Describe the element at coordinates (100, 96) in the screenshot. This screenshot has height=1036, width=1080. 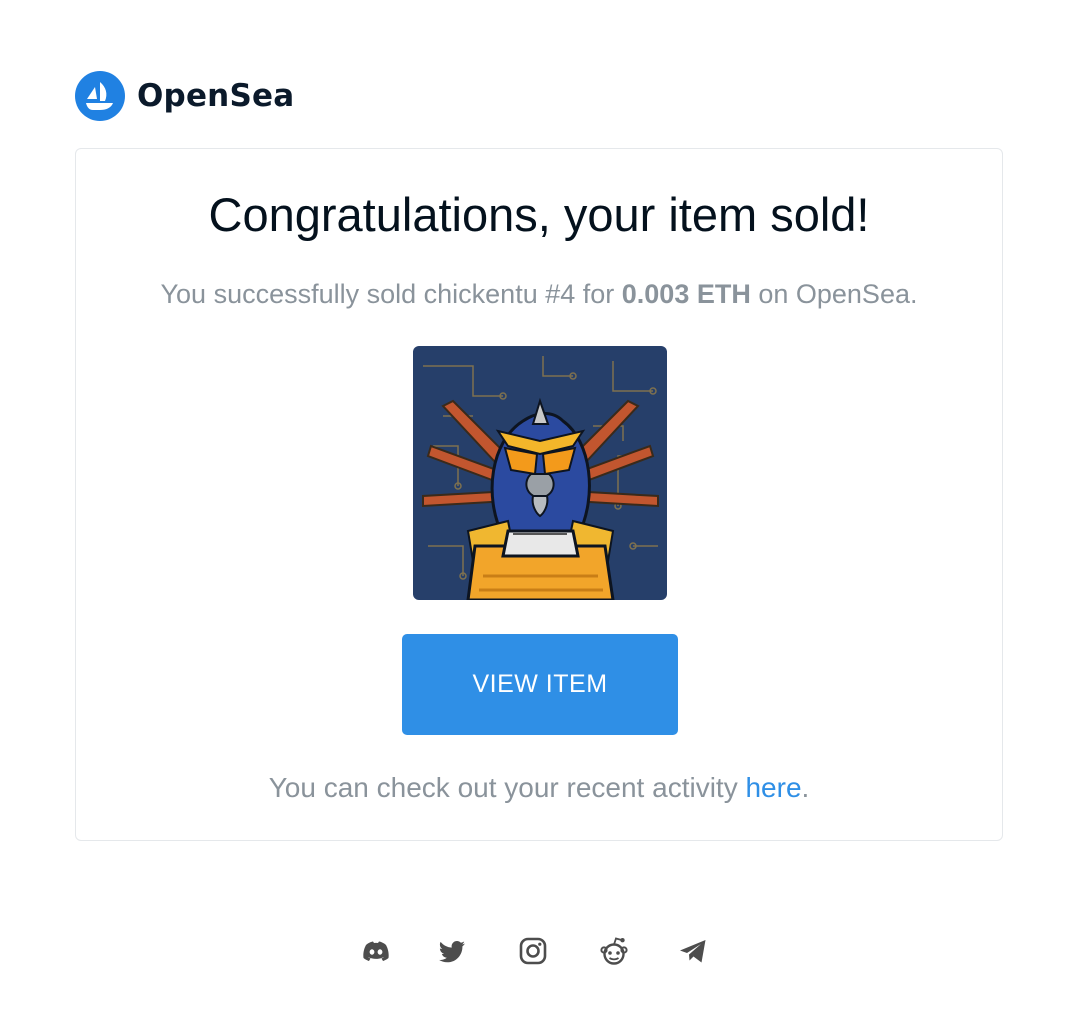
I see `opensea-logo-icon` at that location.